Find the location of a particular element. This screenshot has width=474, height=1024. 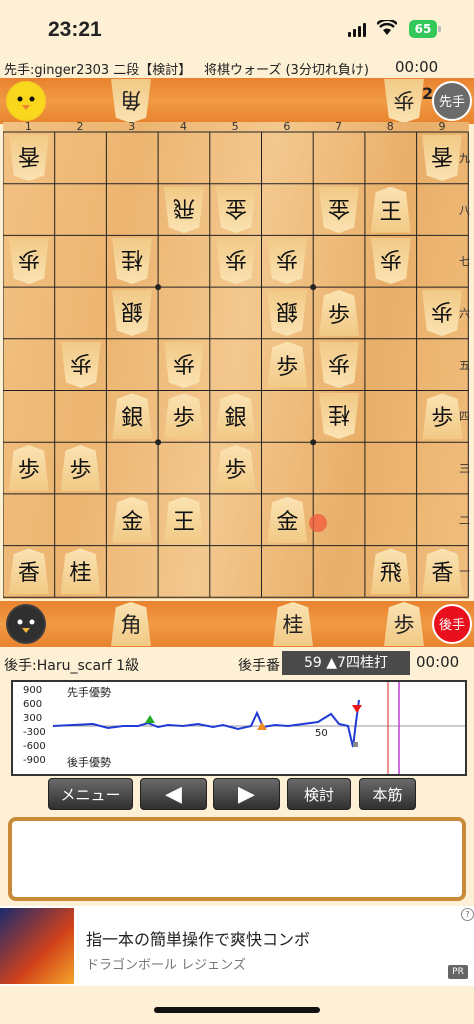

rank-label: 三 is located at coordinates (464, 469).